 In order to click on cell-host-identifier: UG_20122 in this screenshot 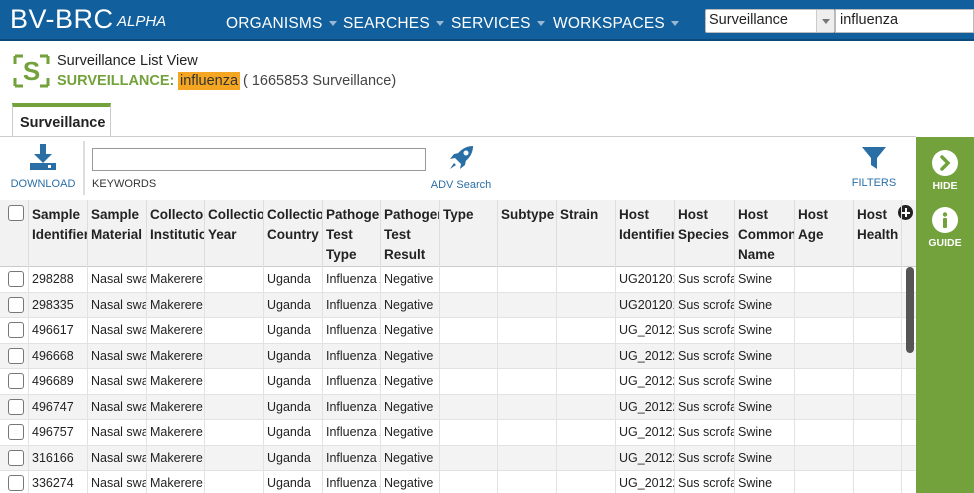, I will do `click(645, 432)`.